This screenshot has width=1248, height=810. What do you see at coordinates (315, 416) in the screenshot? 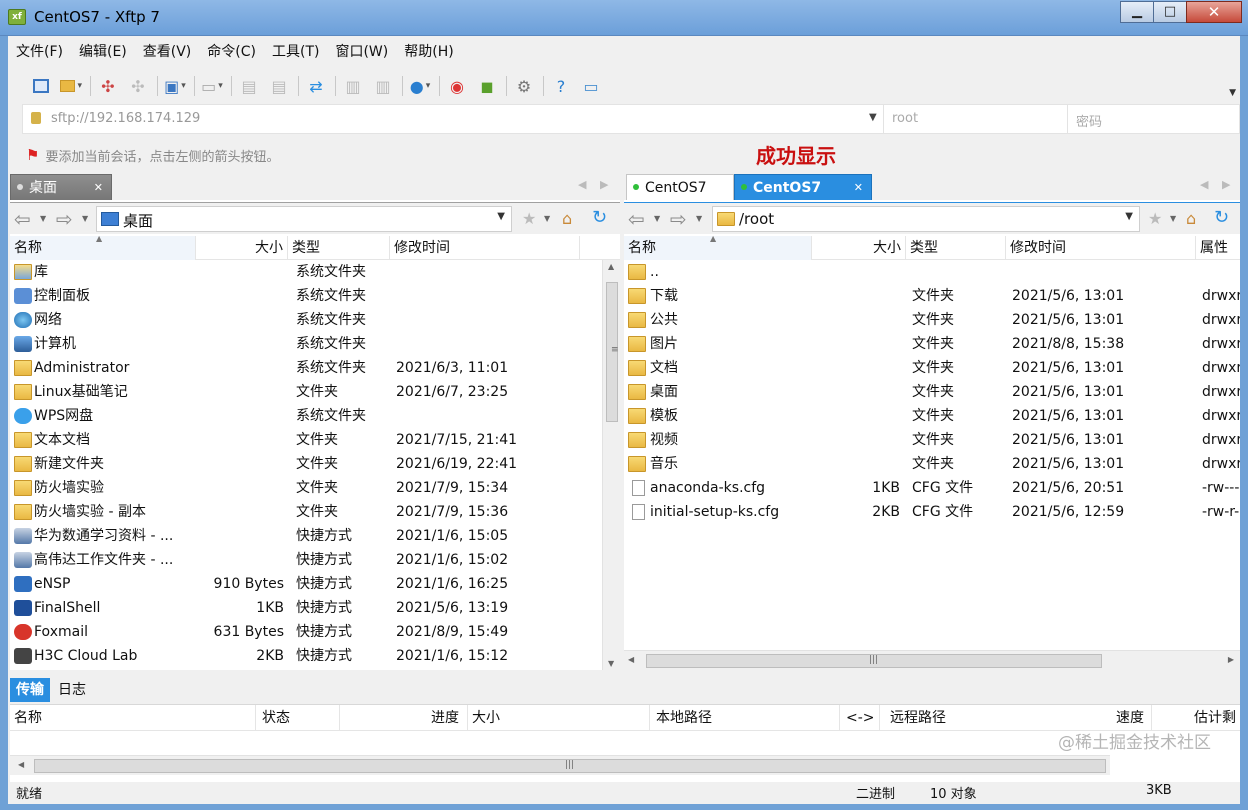
I see `list-item: WPS网盘 系统文件夹` at bounding box center [315, 416].